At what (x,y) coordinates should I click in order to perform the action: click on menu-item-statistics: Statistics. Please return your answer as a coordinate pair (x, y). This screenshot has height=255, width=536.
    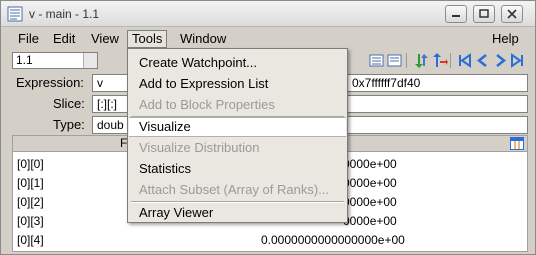
    Looking at the image, I should click on (237, 169).